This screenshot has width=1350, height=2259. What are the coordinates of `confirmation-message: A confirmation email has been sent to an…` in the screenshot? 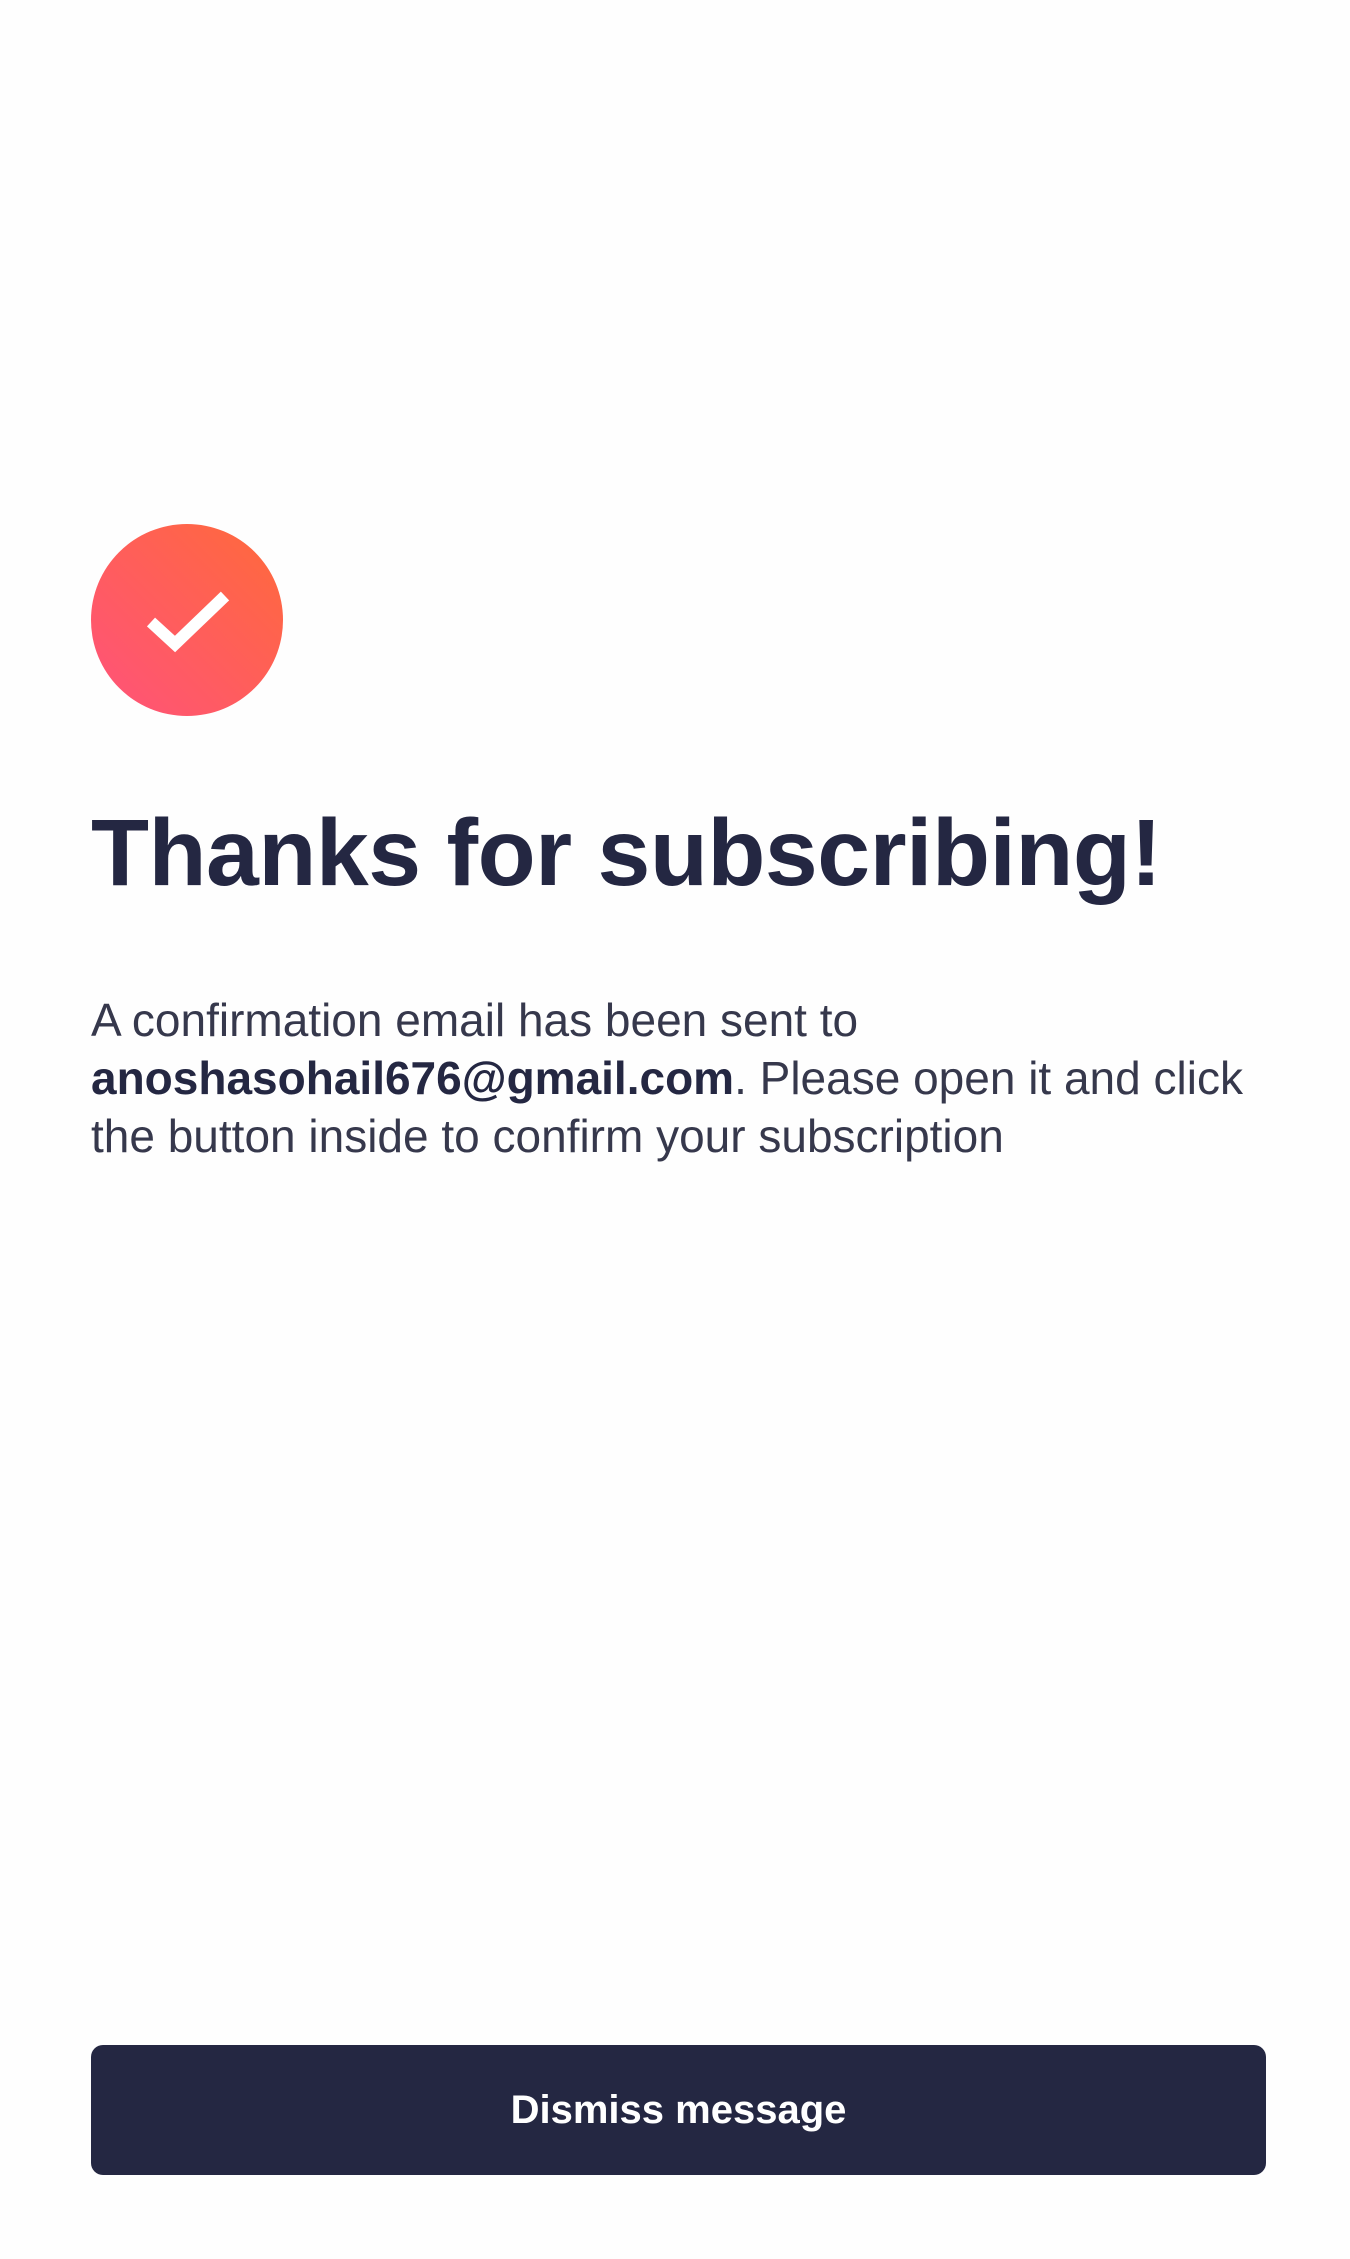 It's located at (678, 1078).